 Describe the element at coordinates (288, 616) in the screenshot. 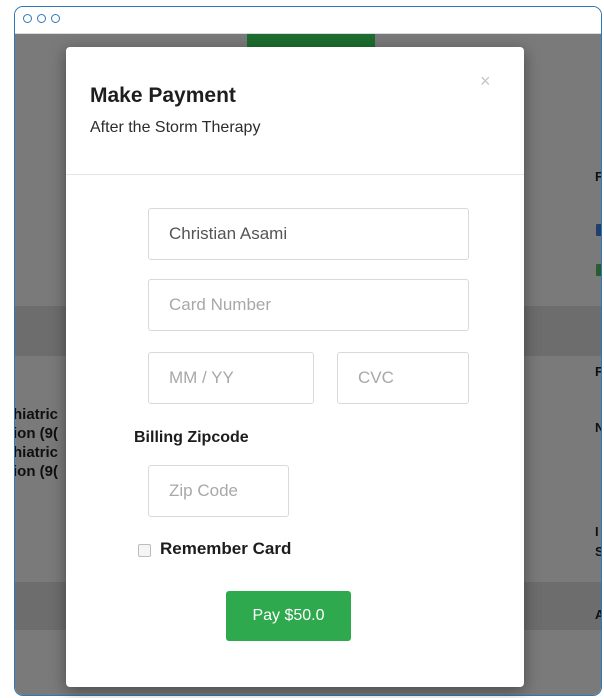

I see `pay-button: Pay $50.0` at that location.